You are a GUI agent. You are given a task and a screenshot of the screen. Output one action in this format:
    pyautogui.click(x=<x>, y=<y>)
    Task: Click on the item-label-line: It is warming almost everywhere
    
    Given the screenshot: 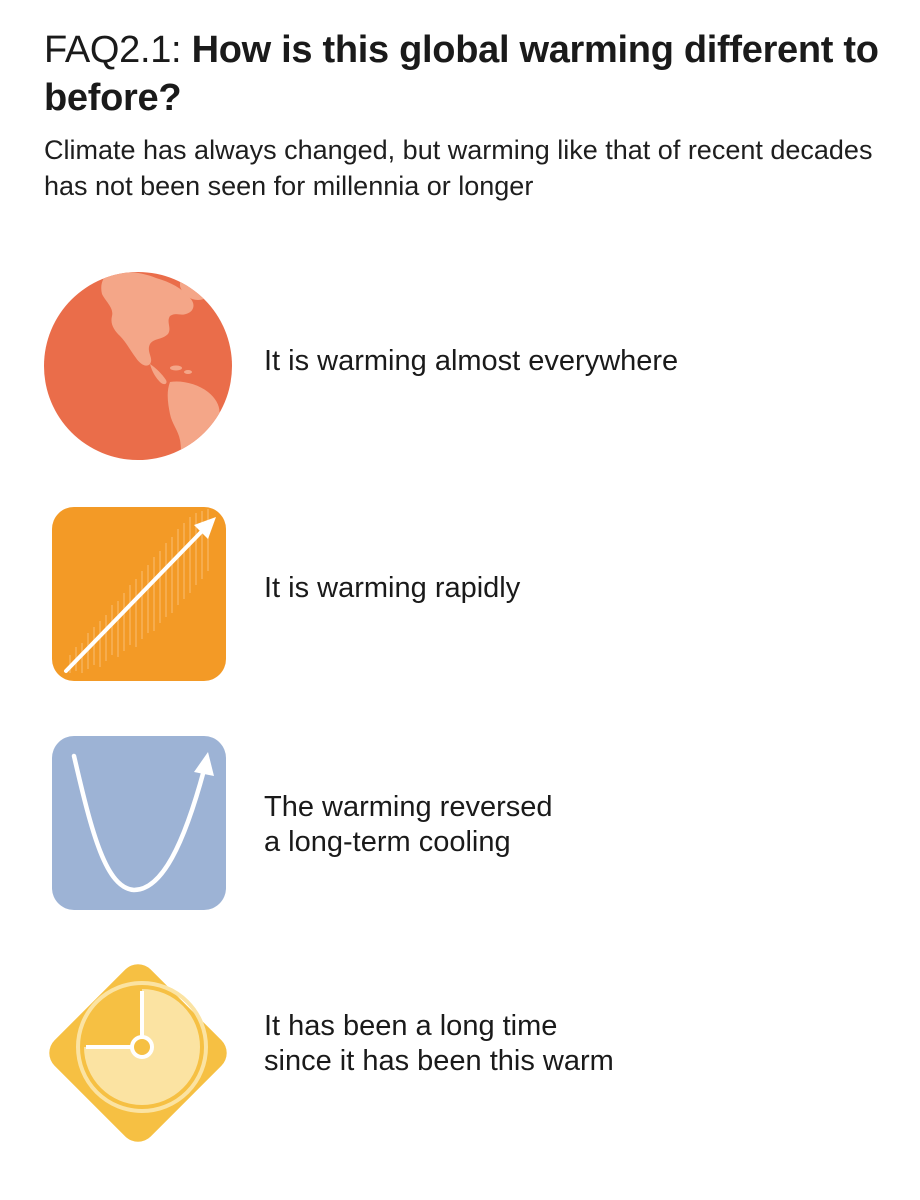 What is the action you would take?
    pyautogui.click(x=471, y=361)
    